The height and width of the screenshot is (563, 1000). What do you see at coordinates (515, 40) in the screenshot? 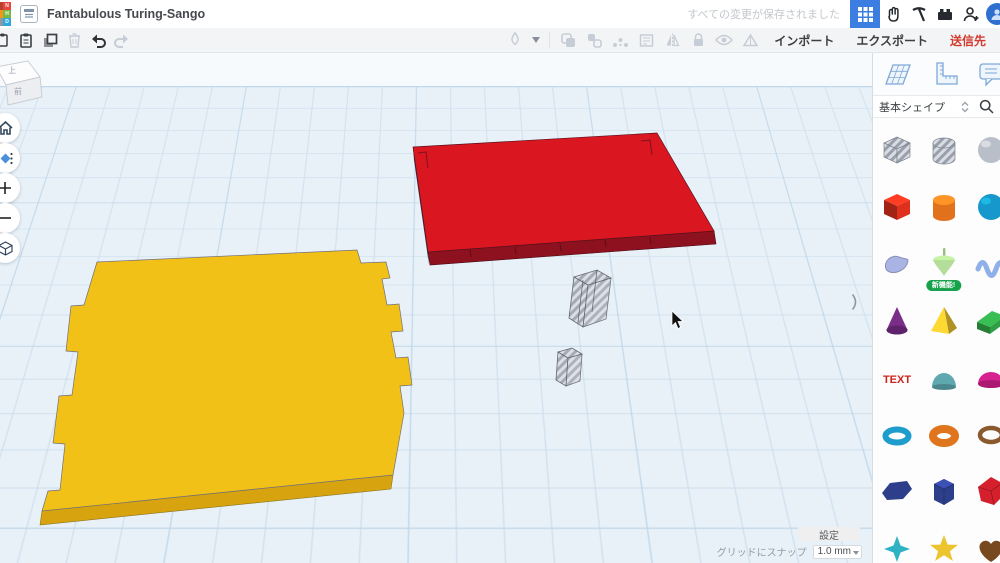
I see `color-drop-icon` at bounding box center [515, 40].